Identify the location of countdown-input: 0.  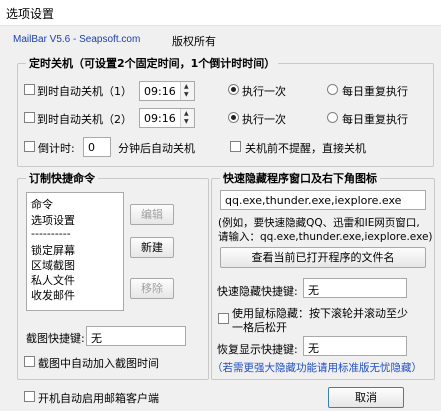
(97, 147).